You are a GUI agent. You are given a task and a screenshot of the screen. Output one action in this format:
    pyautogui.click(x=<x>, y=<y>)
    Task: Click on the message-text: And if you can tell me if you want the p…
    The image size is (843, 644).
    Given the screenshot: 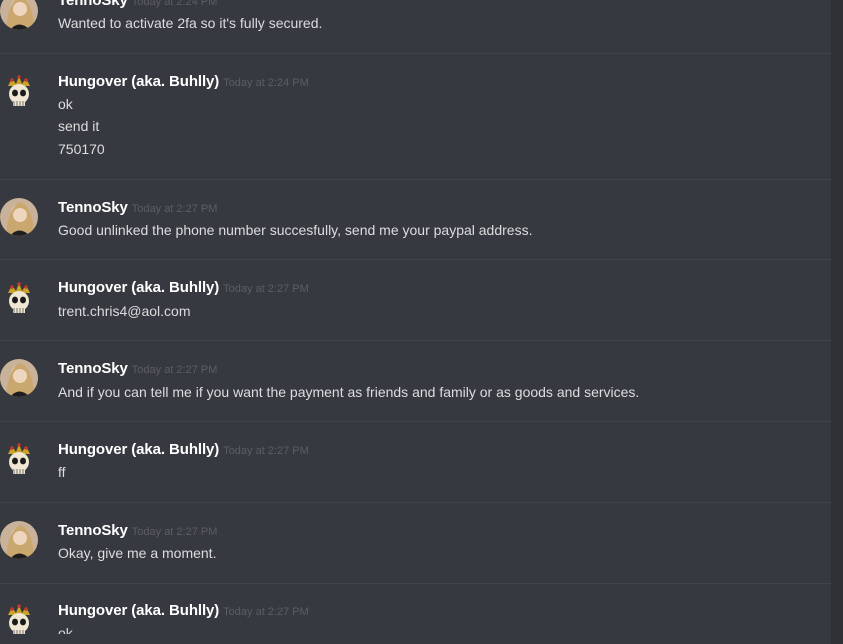 What is the action you would take?
    pyautogui.click(x=349, y=392)
    